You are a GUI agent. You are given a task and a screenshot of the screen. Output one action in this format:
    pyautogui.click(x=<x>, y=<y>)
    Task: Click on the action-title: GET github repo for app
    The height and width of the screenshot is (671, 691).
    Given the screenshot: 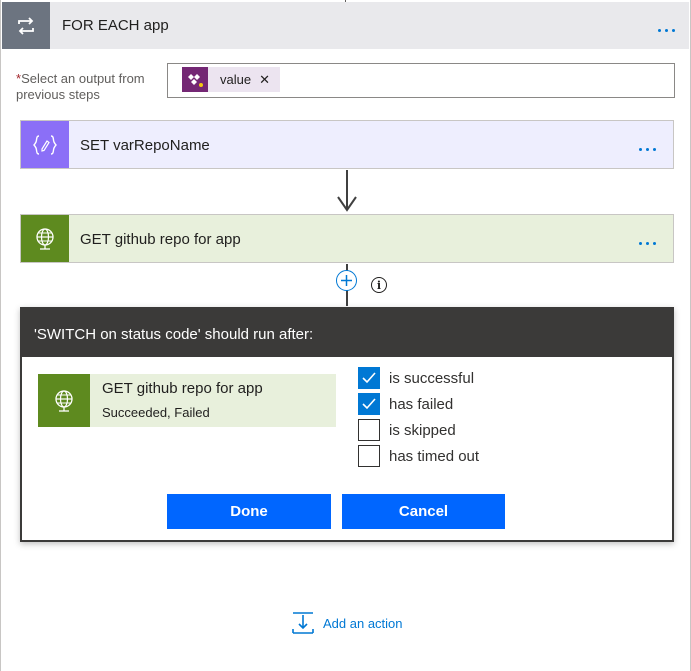 What is the action you would take?
    pyautogui.click(x=160, y=239)
    